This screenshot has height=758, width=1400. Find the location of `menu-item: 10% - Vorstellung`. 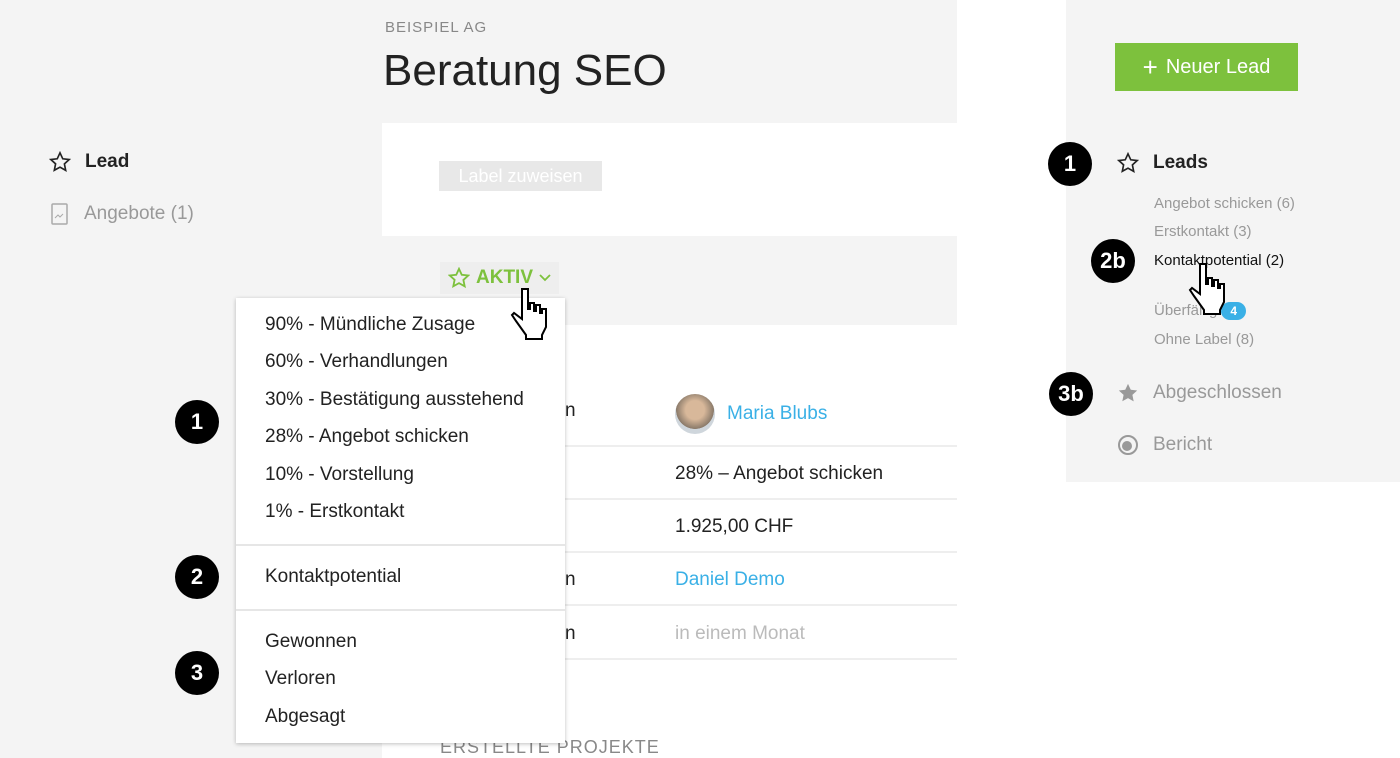

menu-item: 10% - Vorstellung is located at coordinates (339, 475).